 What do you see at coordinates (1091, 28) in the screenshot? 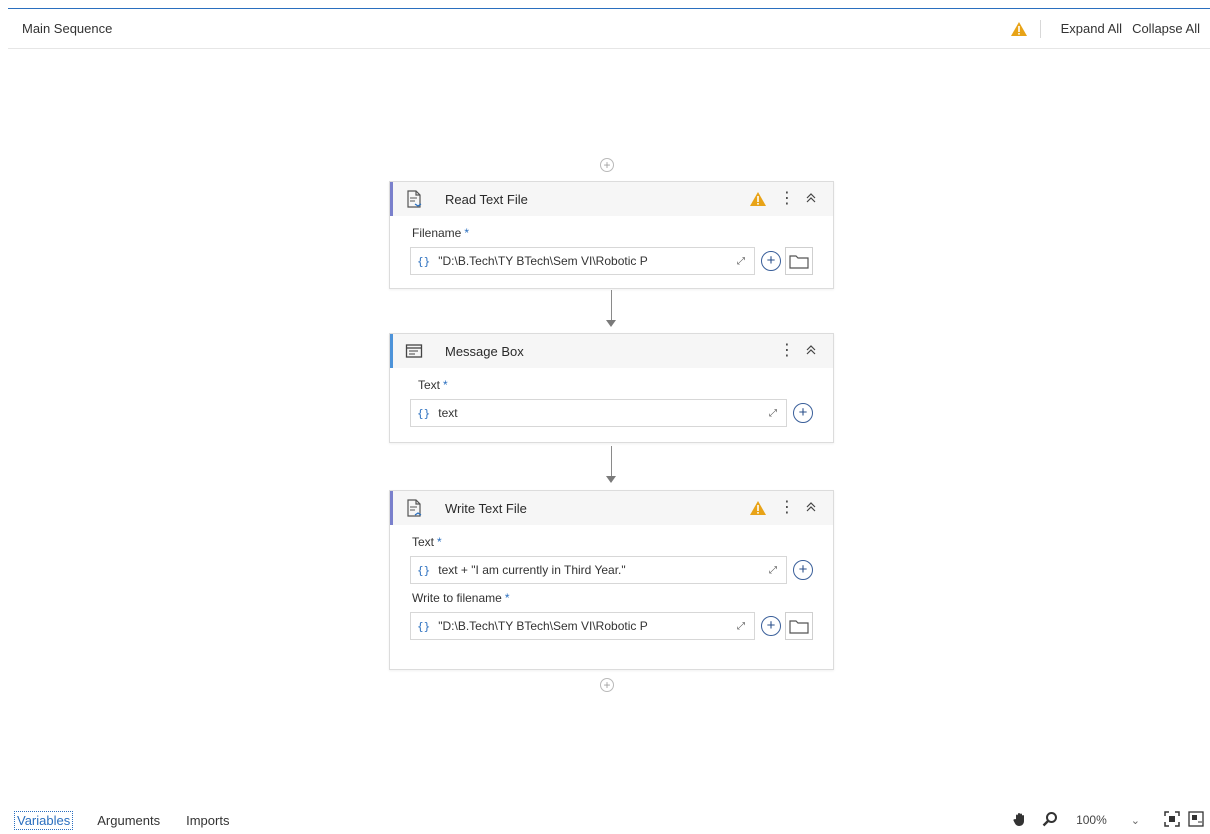
I see `expand-all-button: Expand All` at bounding box center [1091, 28].